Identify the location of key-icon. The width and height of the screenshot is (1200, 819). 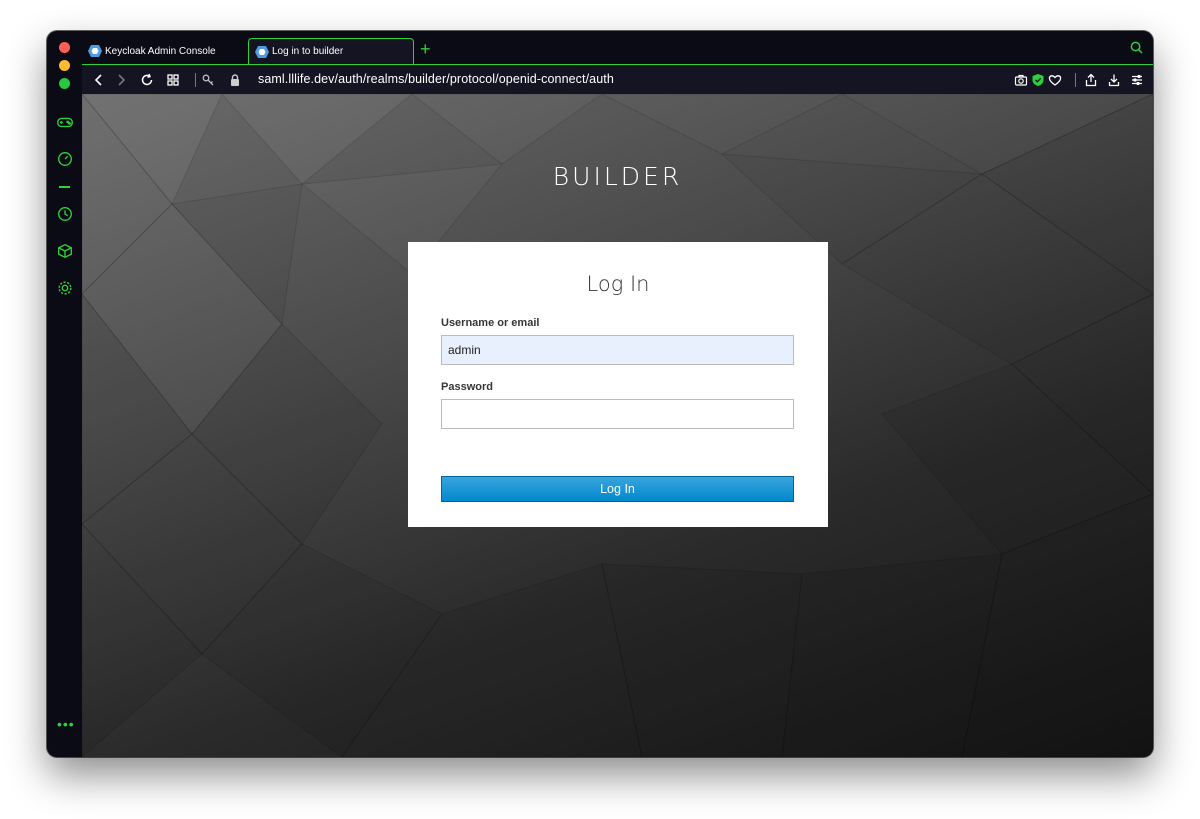
(208, 80).